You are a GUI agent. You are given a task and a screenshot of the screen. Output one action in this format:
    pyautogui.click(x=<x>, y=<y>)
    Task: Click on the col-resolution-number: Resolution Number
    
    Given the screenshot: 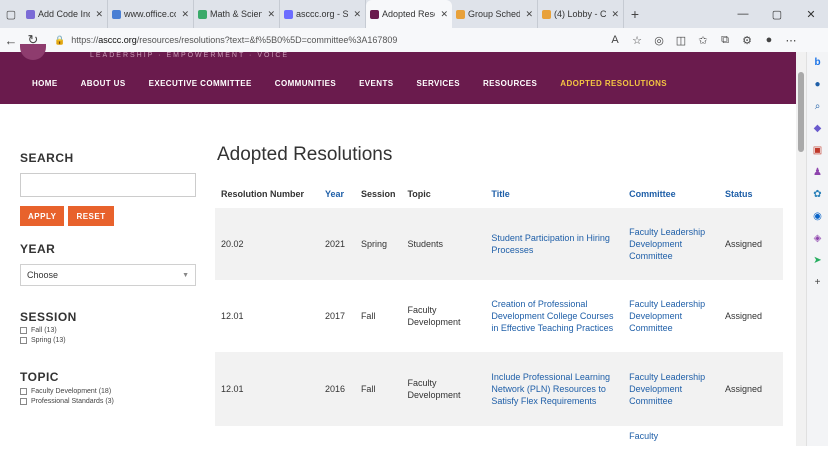 What is the action you would take?
    pyautogui.click(x=263, y=194)
    